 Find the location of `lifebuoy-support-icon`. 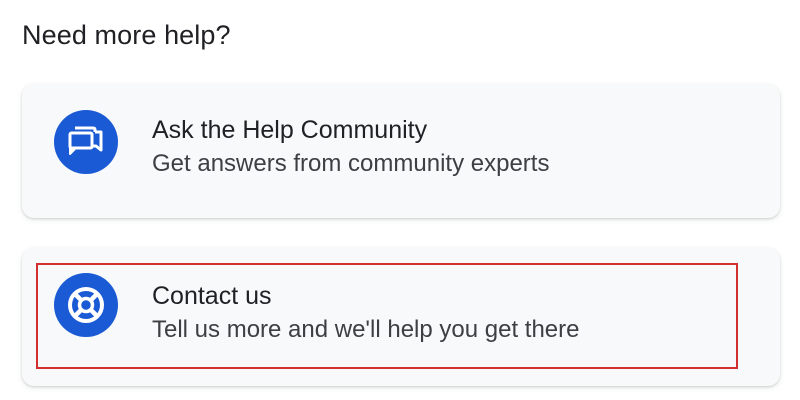

lifebuoy-support-icon is located at coordinates (86, 305).